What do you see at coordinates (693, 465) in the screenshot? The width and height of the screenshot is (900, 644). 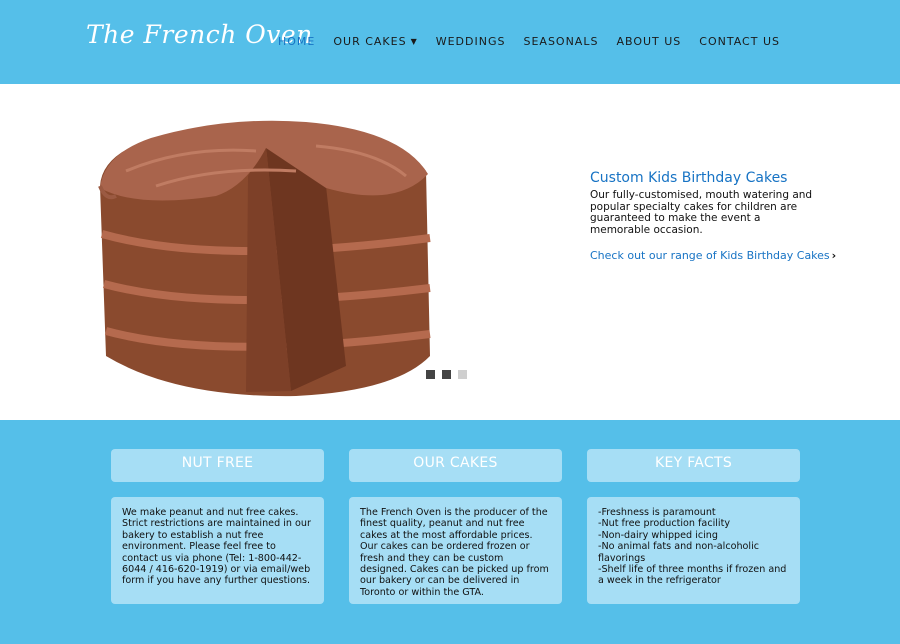 I see `column-heading: KEY FACTS` at bounding box center [693, 465].